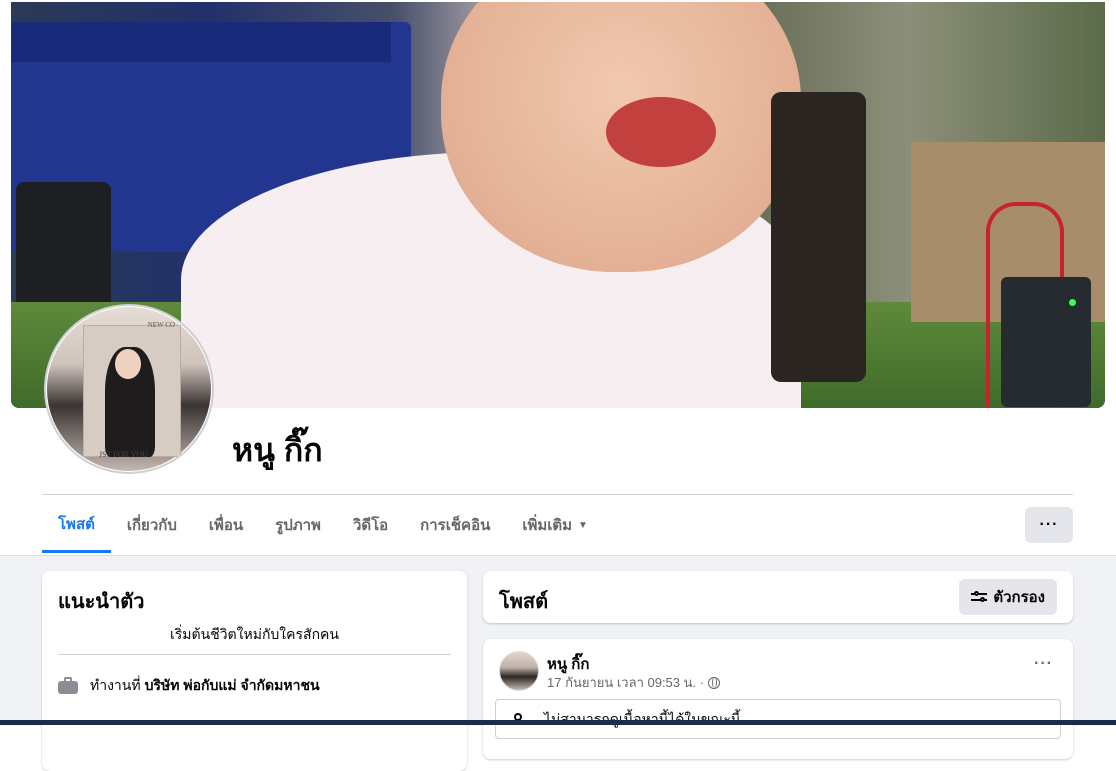 The width and height of the screenshot is (1116, 771). Describe the element at coordinates (161, 325) in the screenshot. I see `avatar-caption-top: NEW CO` at that location.